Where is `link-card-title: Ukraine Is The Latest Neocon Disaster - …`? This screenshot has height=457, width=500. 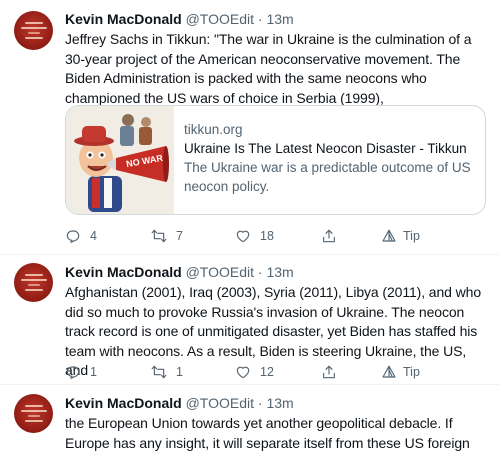
link-card-title: Ukraine Is The Latest Neocon Disaster - … is located at coordinates (325, 148).